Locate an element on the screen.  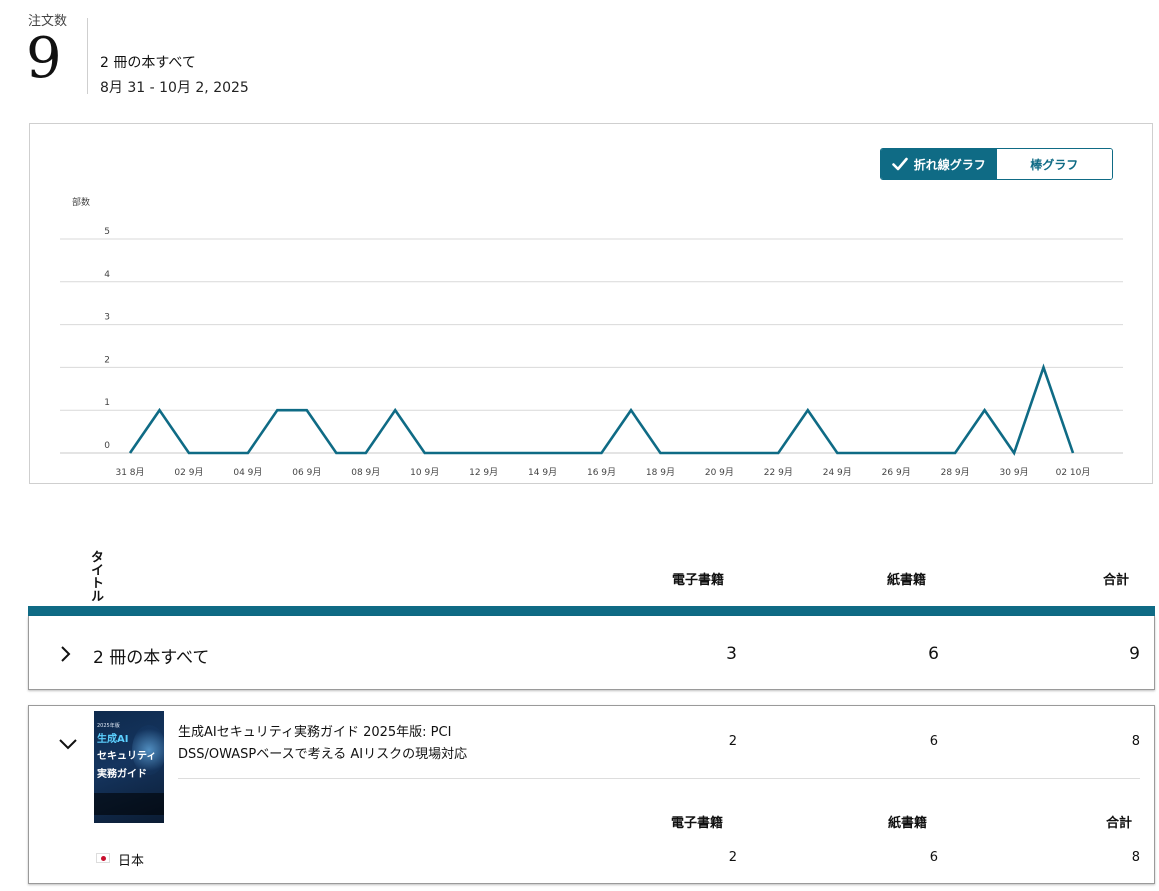
summary-paper-count: 6 is located at coordinates (933, 654).